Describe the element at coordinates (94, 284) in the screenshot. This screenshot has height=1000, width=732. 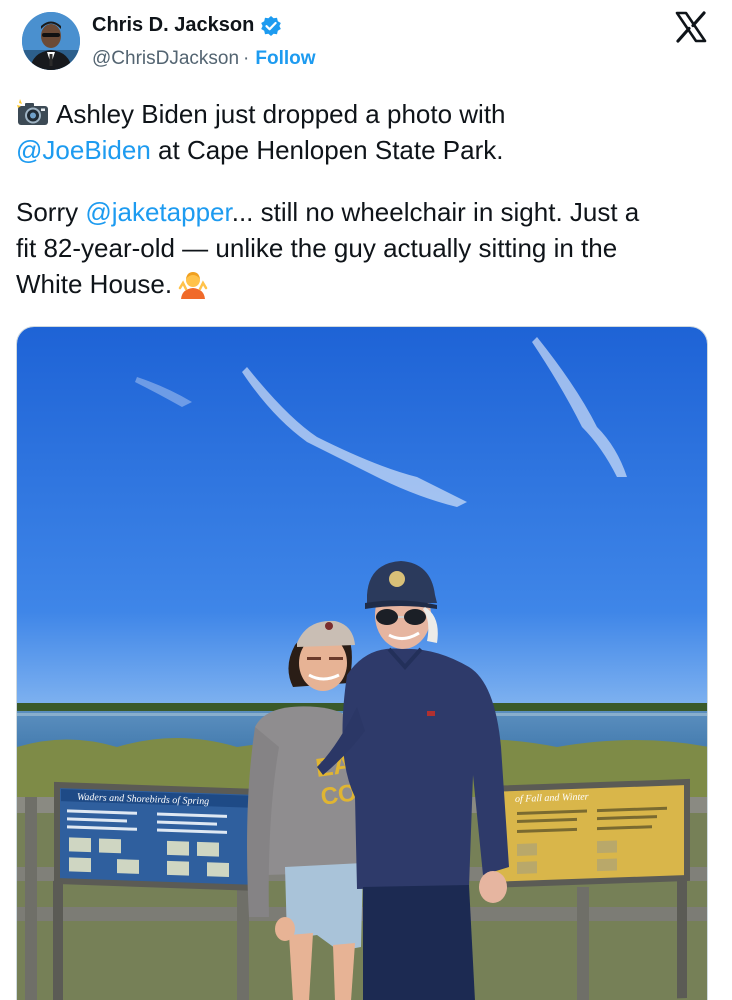
I see `tweet-line-5-text: White House.` at that location.